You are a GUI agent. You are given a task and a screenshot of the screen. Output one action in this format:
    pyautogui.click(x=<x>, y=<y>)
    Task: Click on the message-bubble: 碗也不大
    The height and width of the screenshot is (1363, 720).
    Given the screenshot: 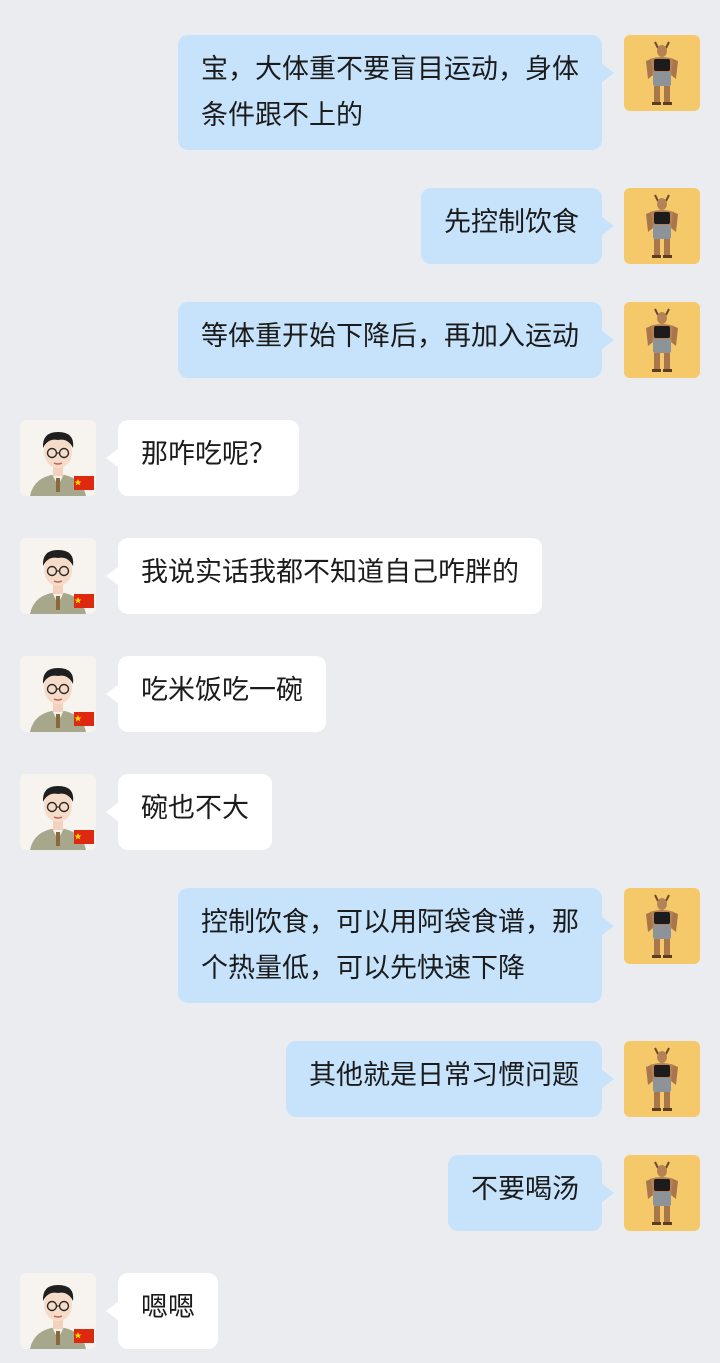 What is the action you would take?
    pyautogui.click(x=189, y=812)
    